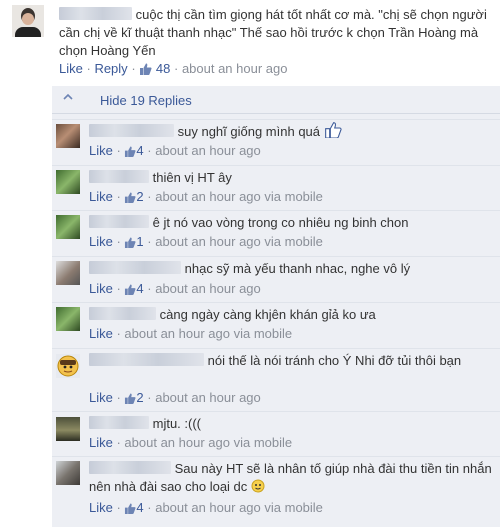 The image size is (500, 527). Describe the element at coordinates (163, 68) in the screenshot. I see `like-count: 48` at that location.